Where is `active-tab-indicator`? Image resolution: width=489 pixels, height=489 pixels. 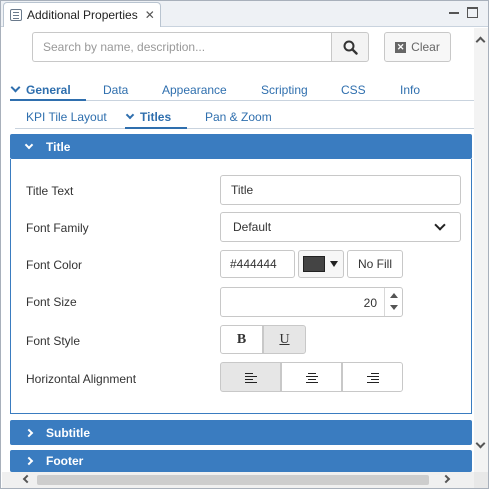 active-tab-indicator is located at coordinates (48, 100).